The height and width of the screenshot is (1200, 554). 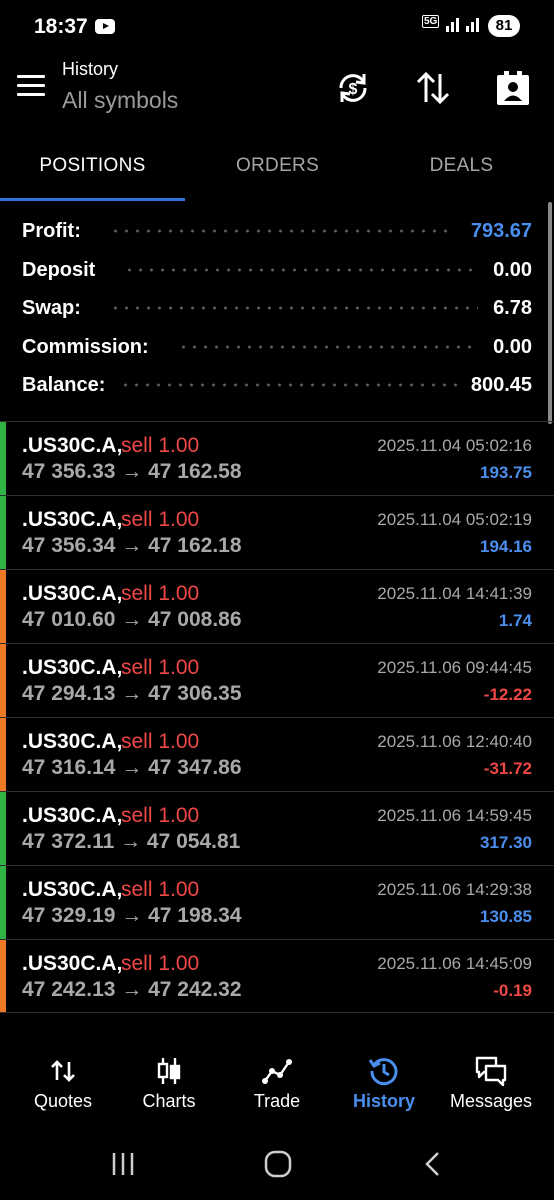 I want to click on summary-row-deposit: Deposit 0.00, so click(x=277, y=270).